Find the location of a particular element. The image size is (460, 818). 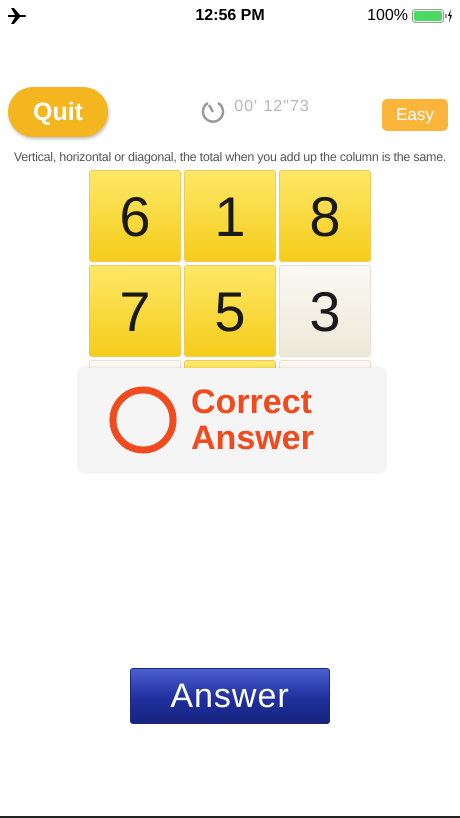

number-tile: 3 is located at coordinates (325, 311).